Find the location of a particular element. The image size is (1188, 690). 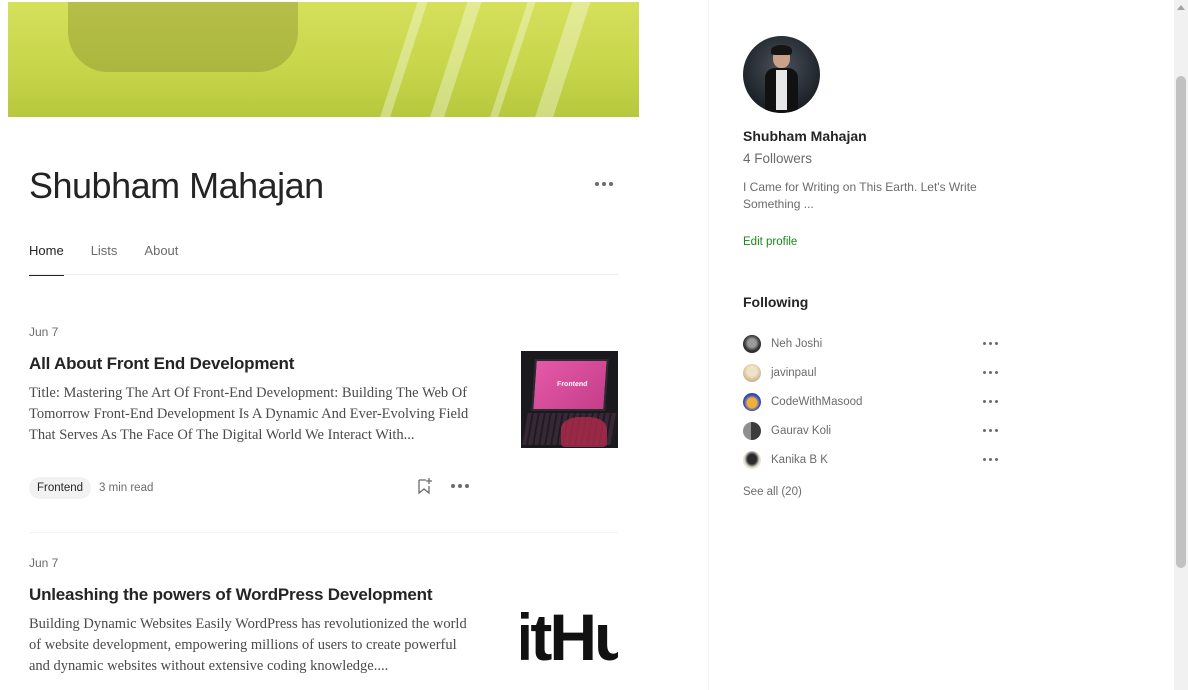

article-more-button is located at coordinates (460, 486).